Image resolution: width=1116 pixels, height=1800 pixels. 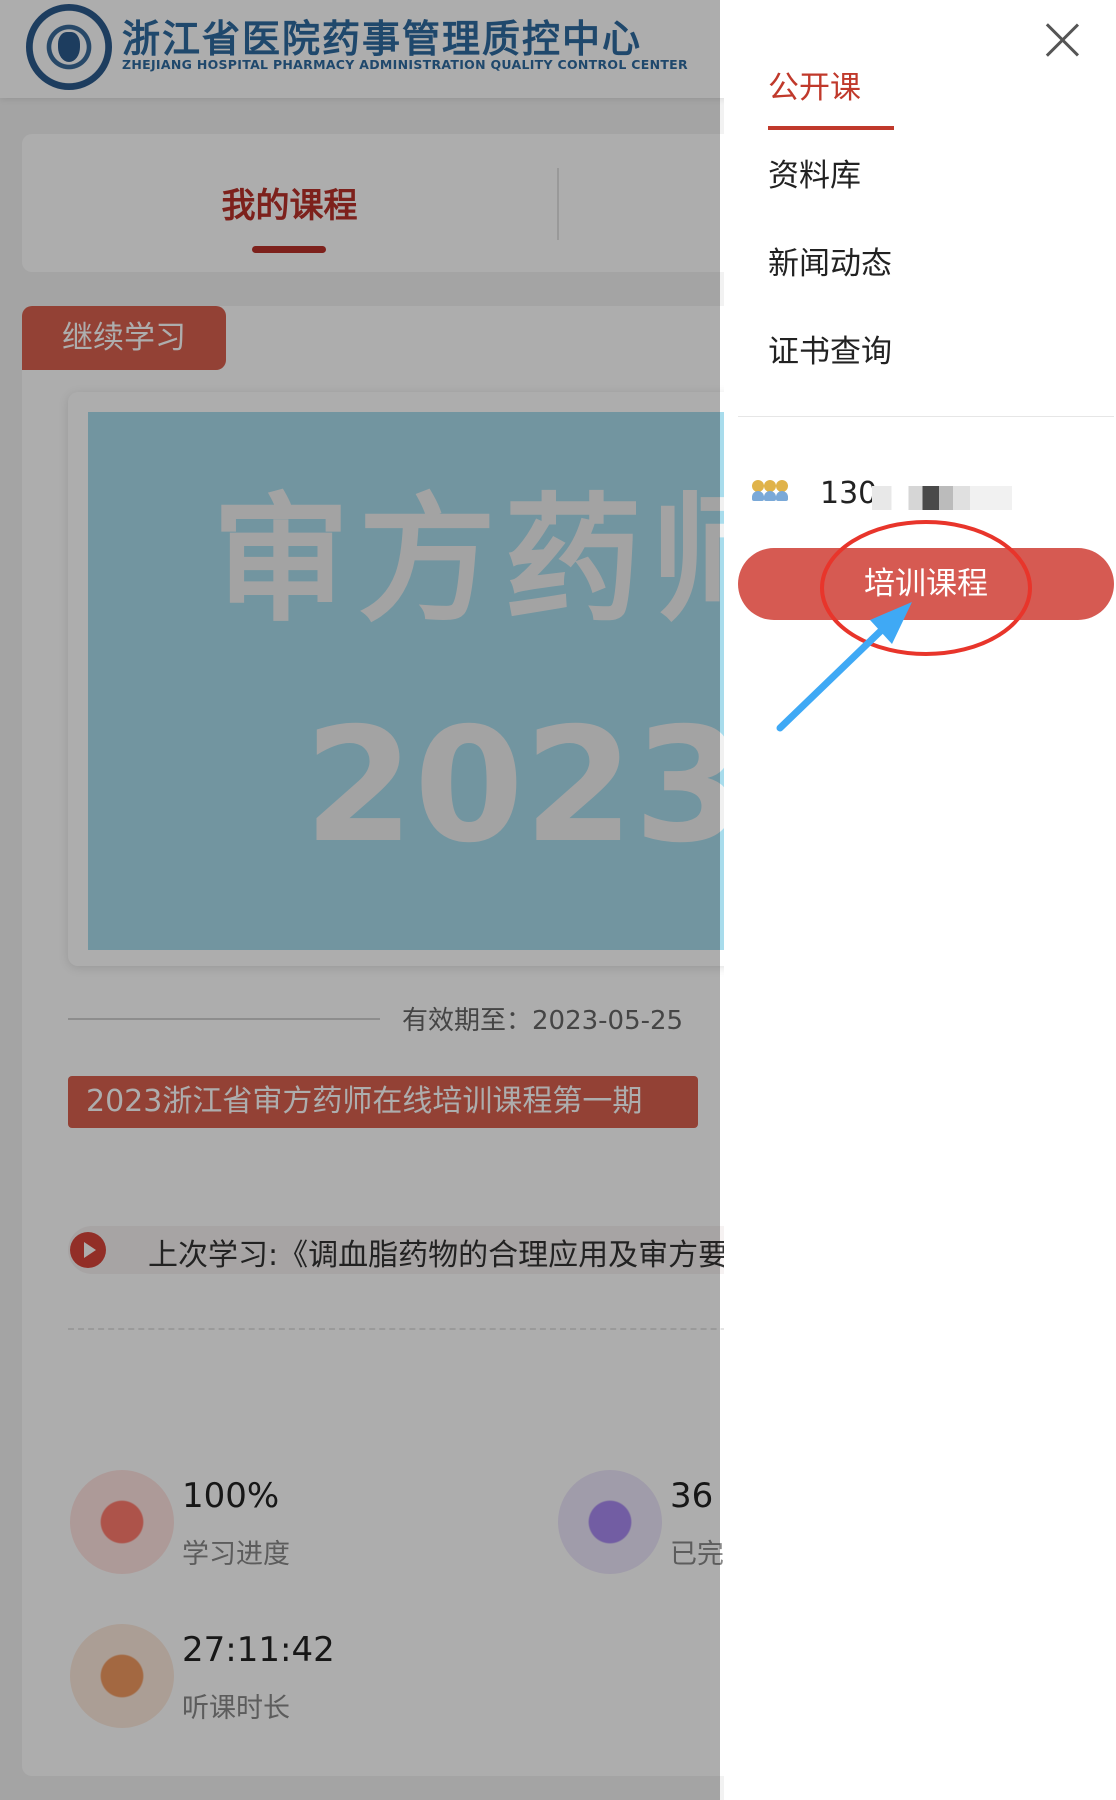 What do you see at coordinates (926, 584) in the screenshot?
I see `training-course-button: 培训课程` at bounding box center [926, 584].